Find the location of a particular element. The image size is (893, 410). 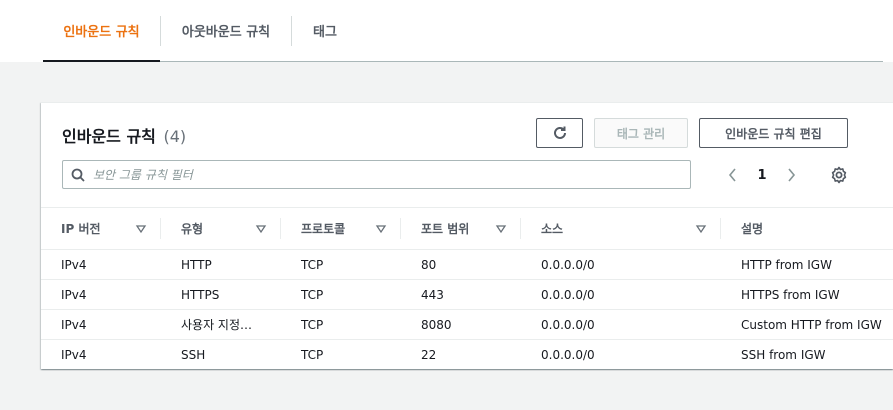

table-row: IPv4 SSH TCP 22 0.0.0.0/0 SSH from IGW is located at coordinates (467, 354).